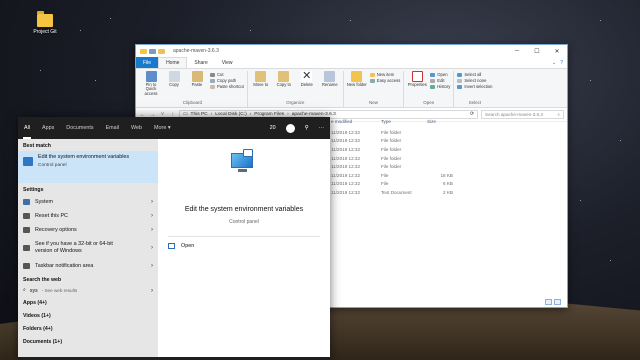  I want to click on settings-item-taskbar: Taskbar notification area ›, so click(88, 266).